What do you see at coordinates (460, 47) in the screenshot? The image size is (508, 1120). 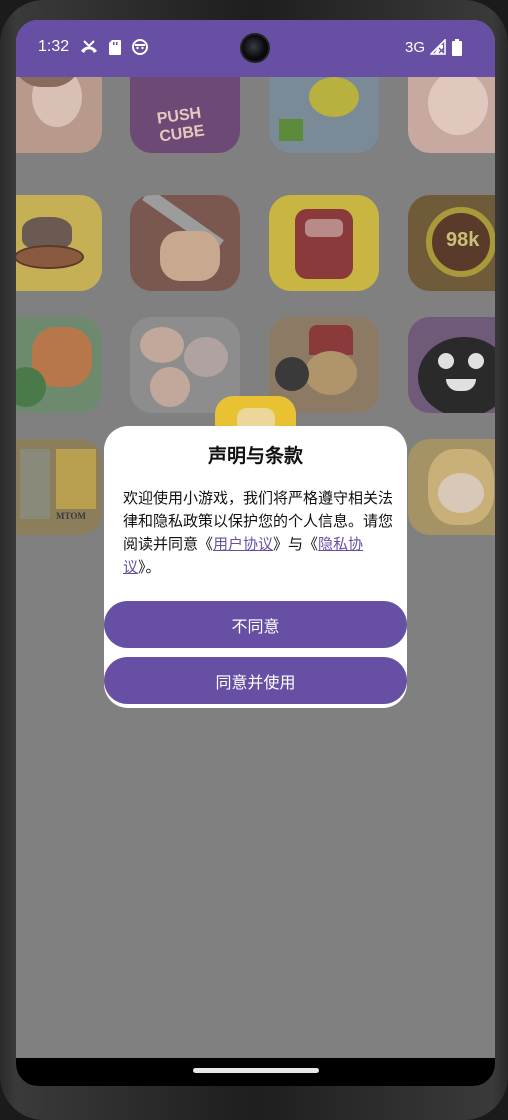 I see `battery-icon` at bounding box center [460, 47].